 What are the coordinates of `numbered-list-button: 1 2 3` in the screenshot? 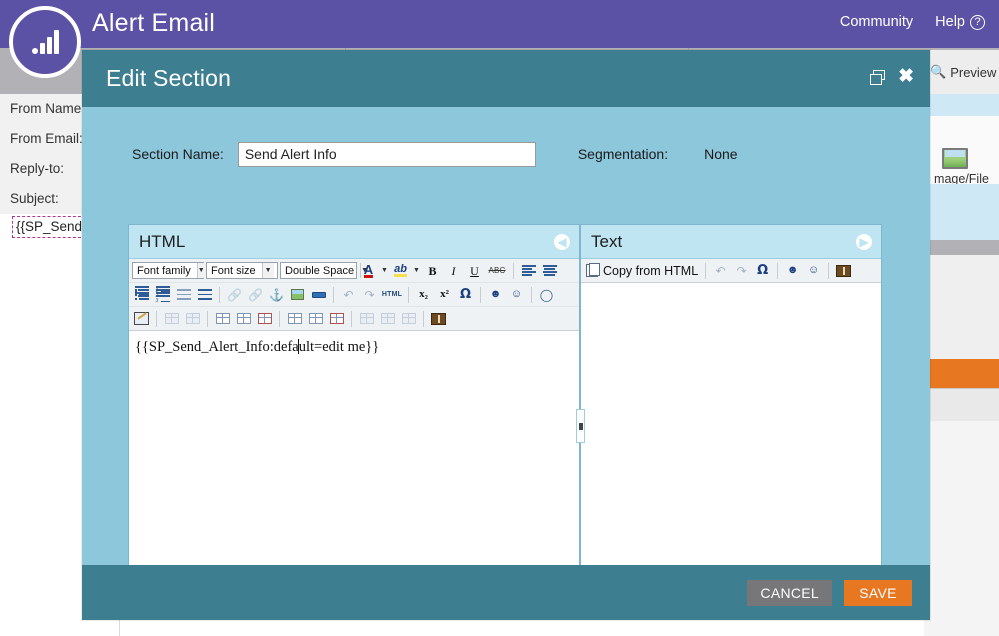 It's located at (162, 294).